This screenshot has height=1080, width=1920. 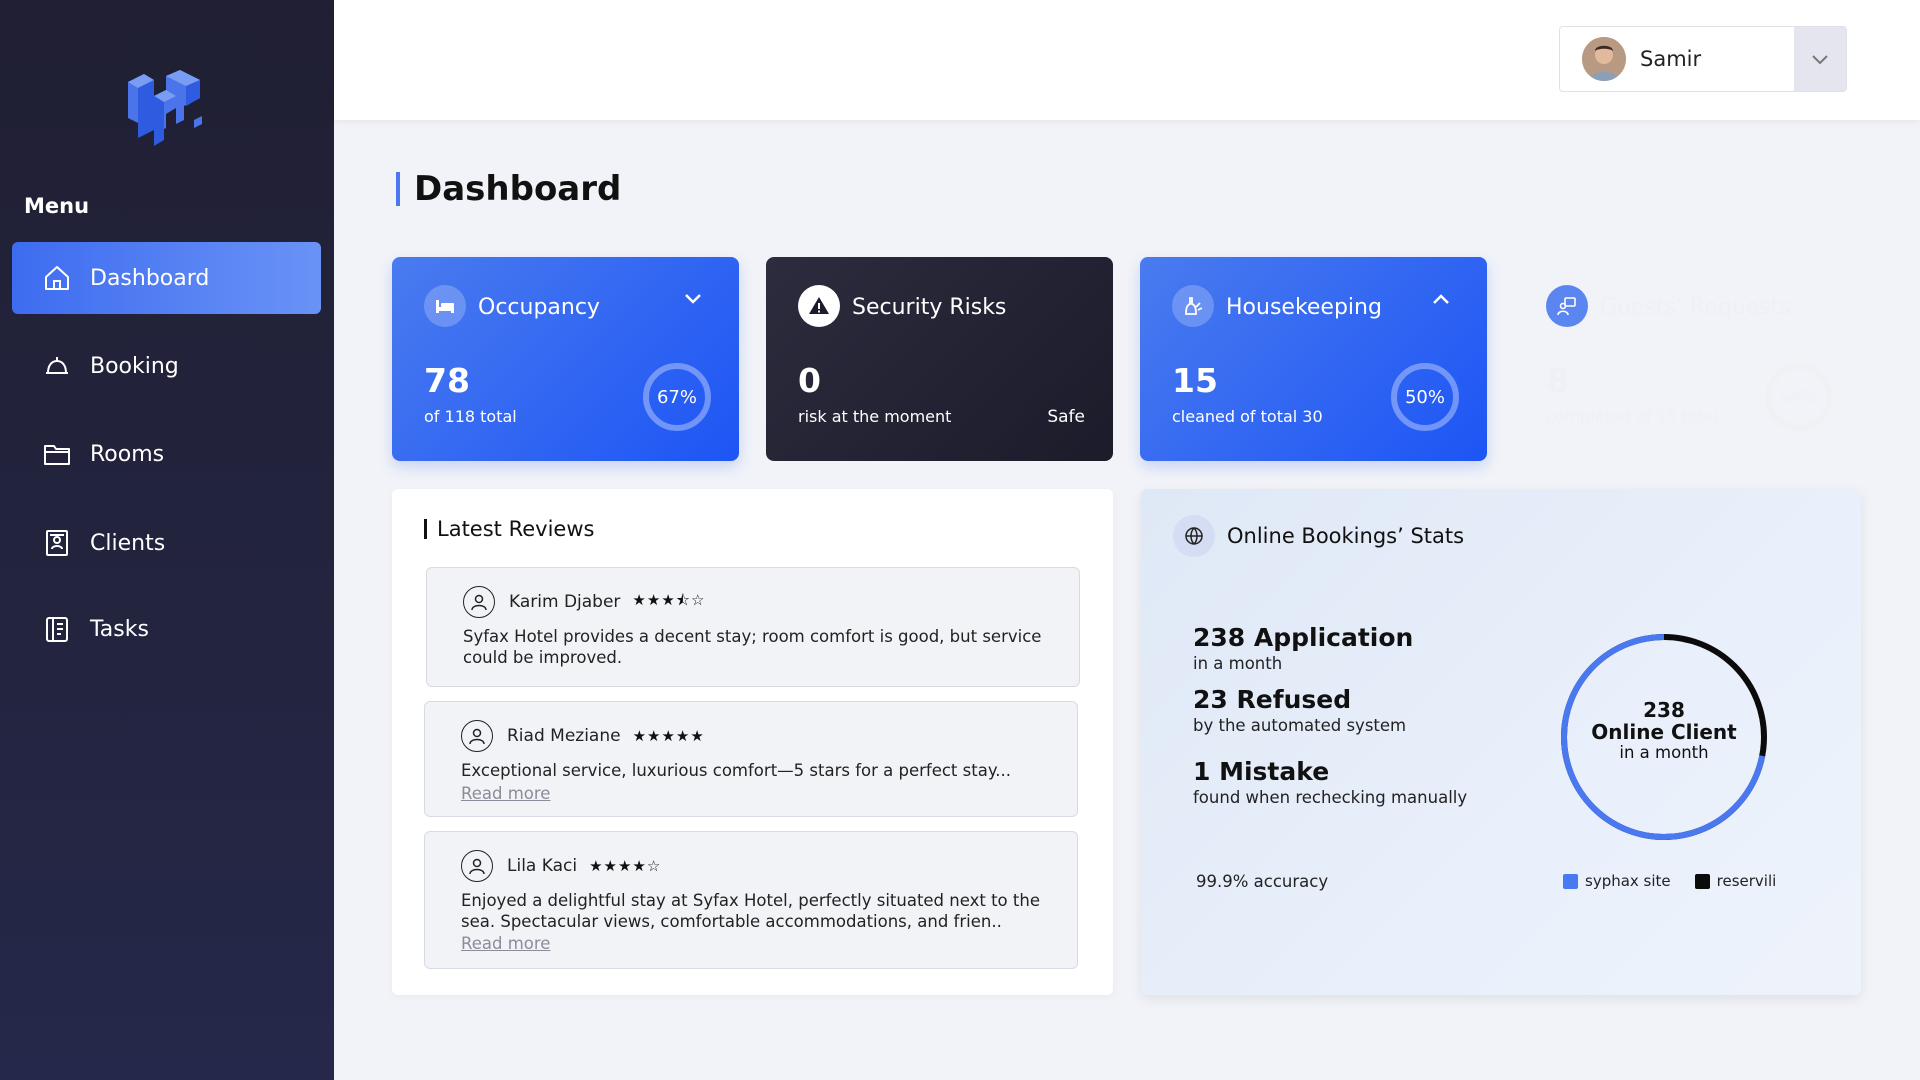 I want to click on stat-caption: in a month, so click(x=1238, y=663).